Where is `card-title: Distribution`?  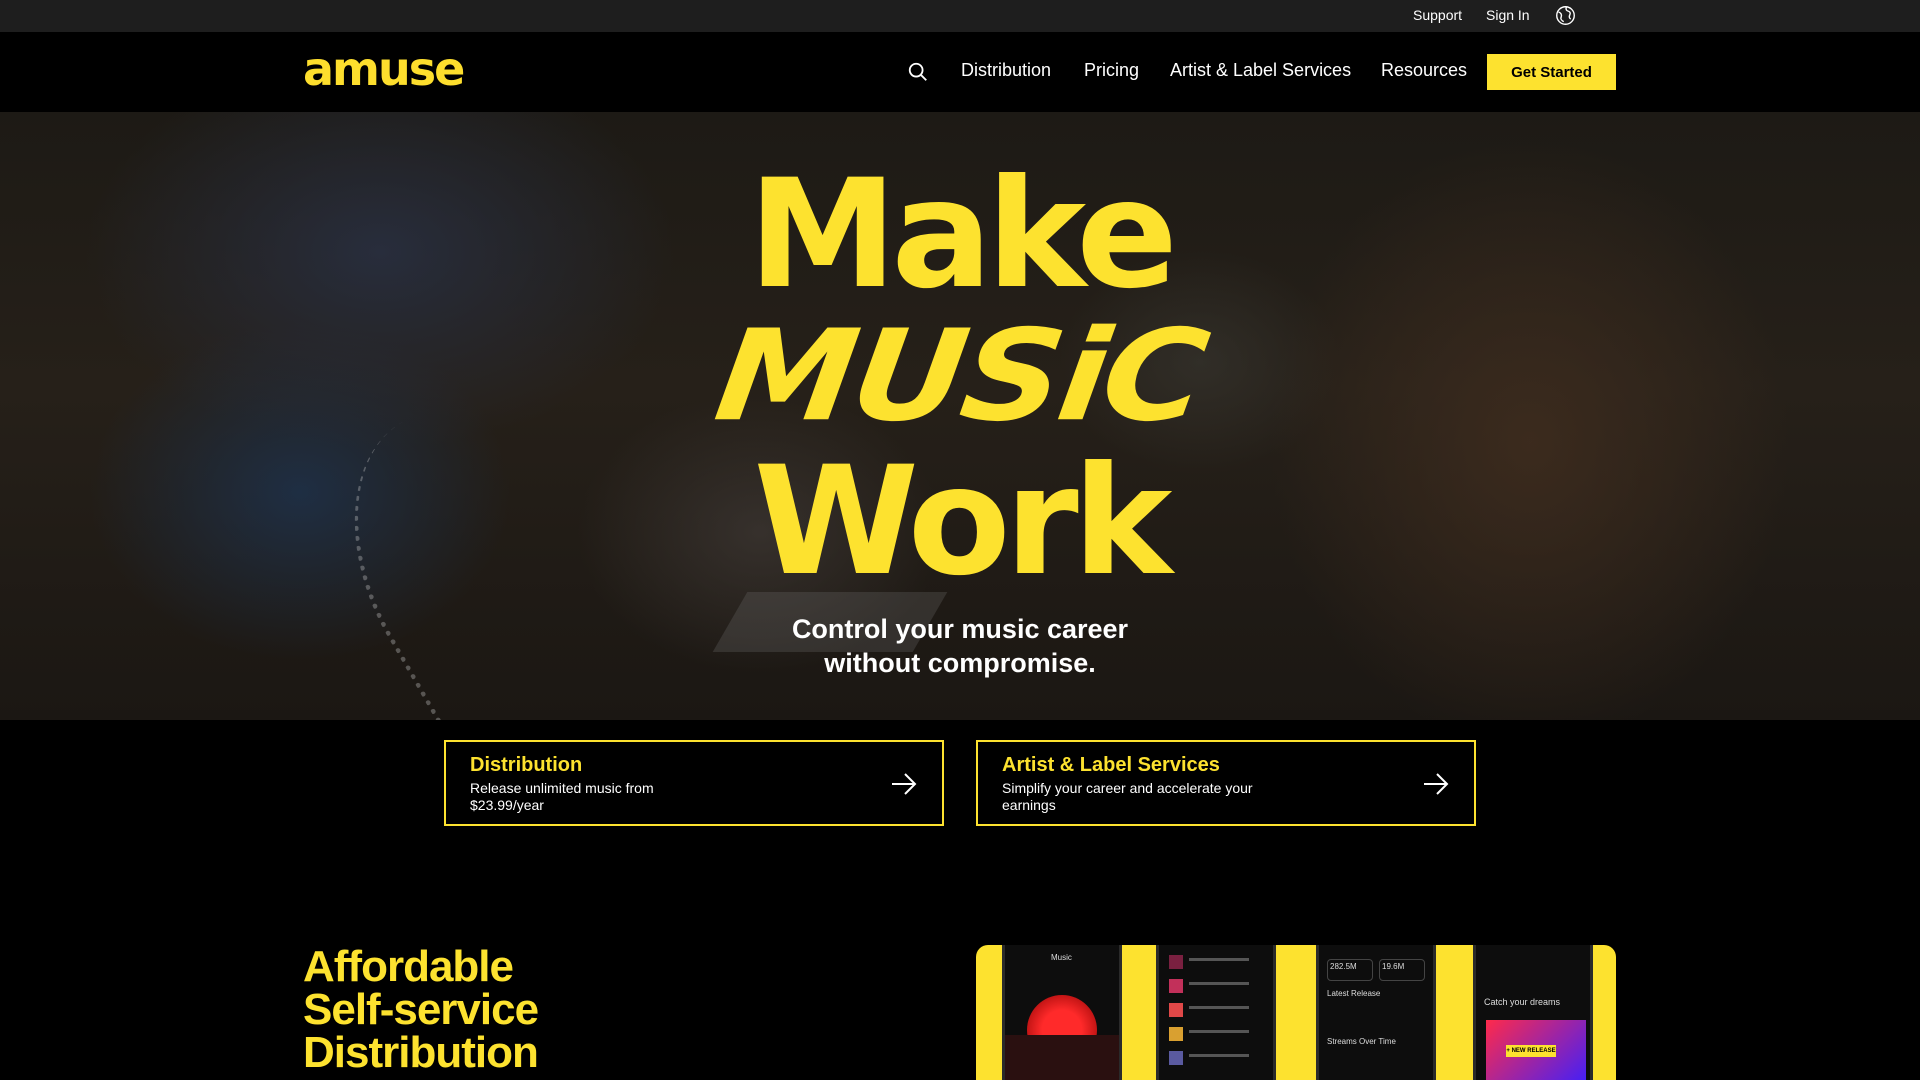
card-title: Distribution is located at coordinates (526, 765).